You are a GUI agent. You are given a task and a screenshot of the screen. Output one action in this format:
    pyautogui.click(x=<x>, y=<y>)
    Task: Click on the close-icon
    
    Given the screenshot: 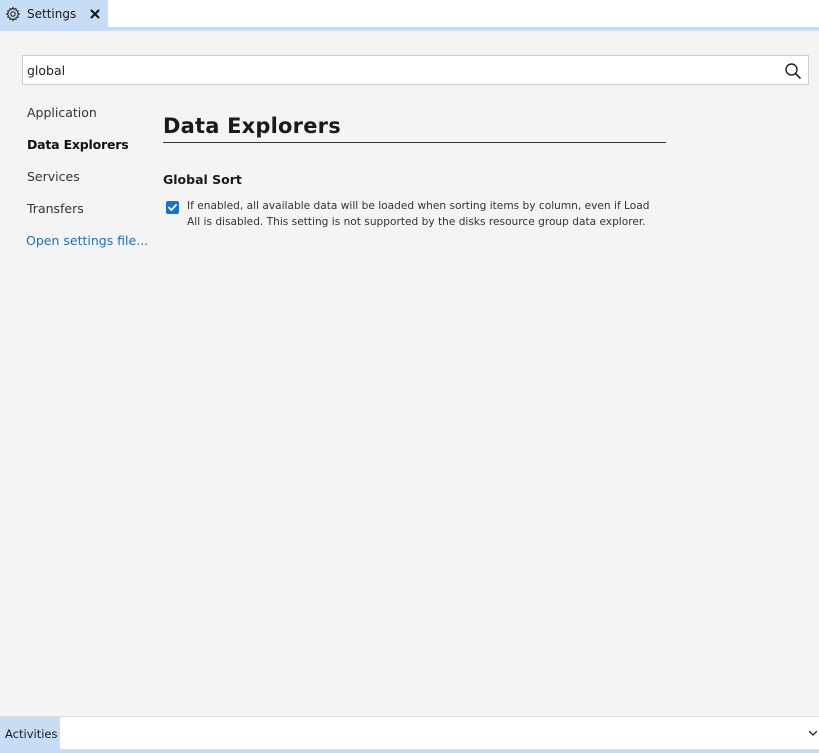 What is the action you would take?
    pyautogui.click(x=95, y=14)
    